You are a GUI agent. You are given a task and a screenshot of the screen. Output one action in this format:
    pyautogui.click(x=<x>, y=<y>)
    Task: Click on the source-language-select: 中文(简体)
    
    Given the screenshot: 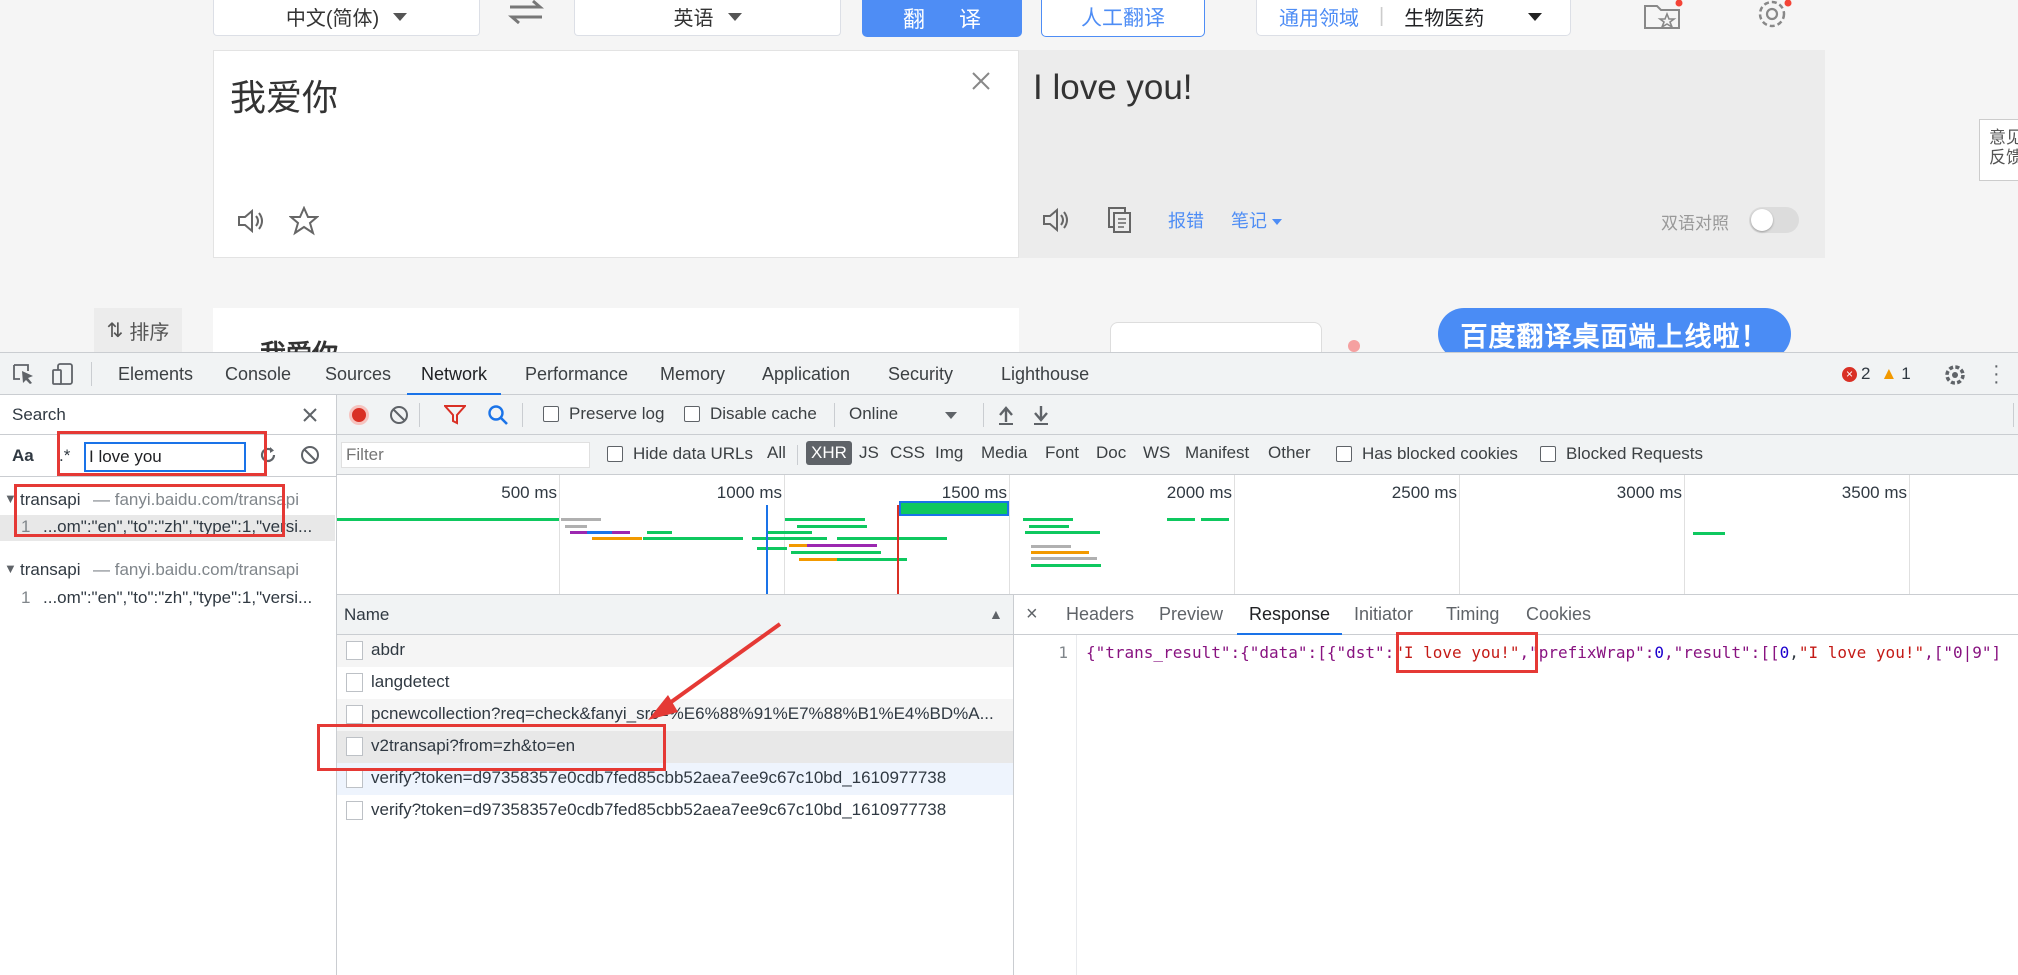 What is the action you would take?
    pyautogui.click(x=346, y=18)
    